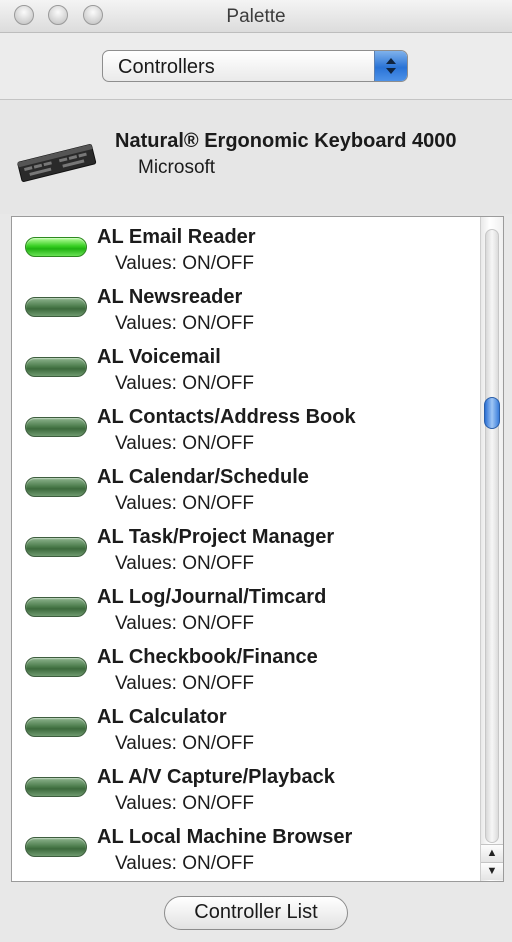 The width and height of the screenshot is (512, 942). What do you see at coordinates (286, 141) in the screenshot?
I see `device-name: Natural® Ergonomic Keyboard 4000` at bounding box center [286, 141].